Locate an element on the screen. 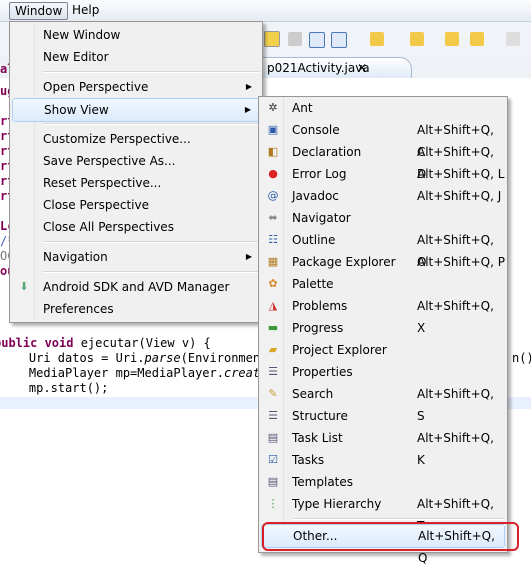  menu-item-new-window: New Window is located at coordinates (136, 35).